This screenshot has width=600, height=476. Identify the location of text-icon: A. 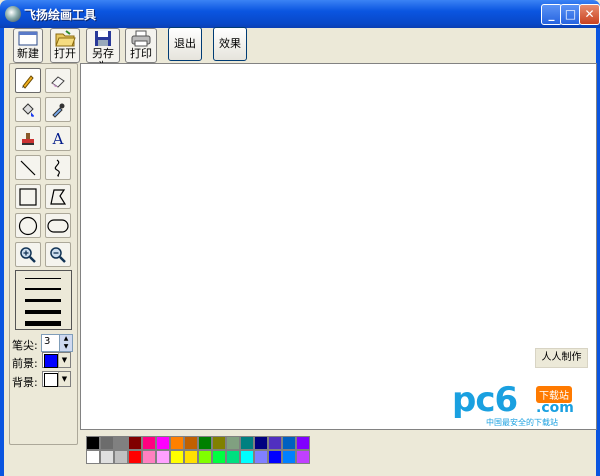
(58, 138).